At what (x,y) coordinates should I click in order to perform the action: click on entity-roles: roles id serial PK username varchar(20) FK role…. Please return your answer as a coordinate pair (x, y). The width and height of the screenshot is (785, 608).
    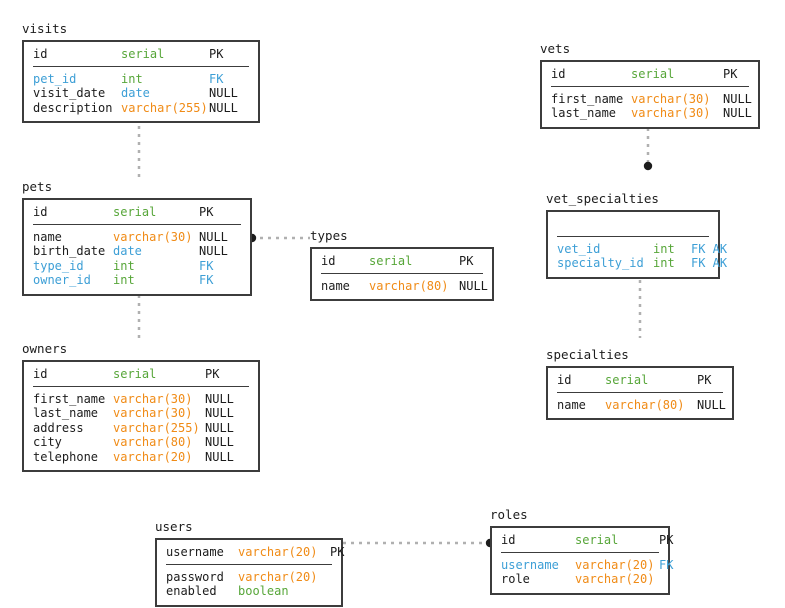
    Looking at the image, I should click on (581, 551).